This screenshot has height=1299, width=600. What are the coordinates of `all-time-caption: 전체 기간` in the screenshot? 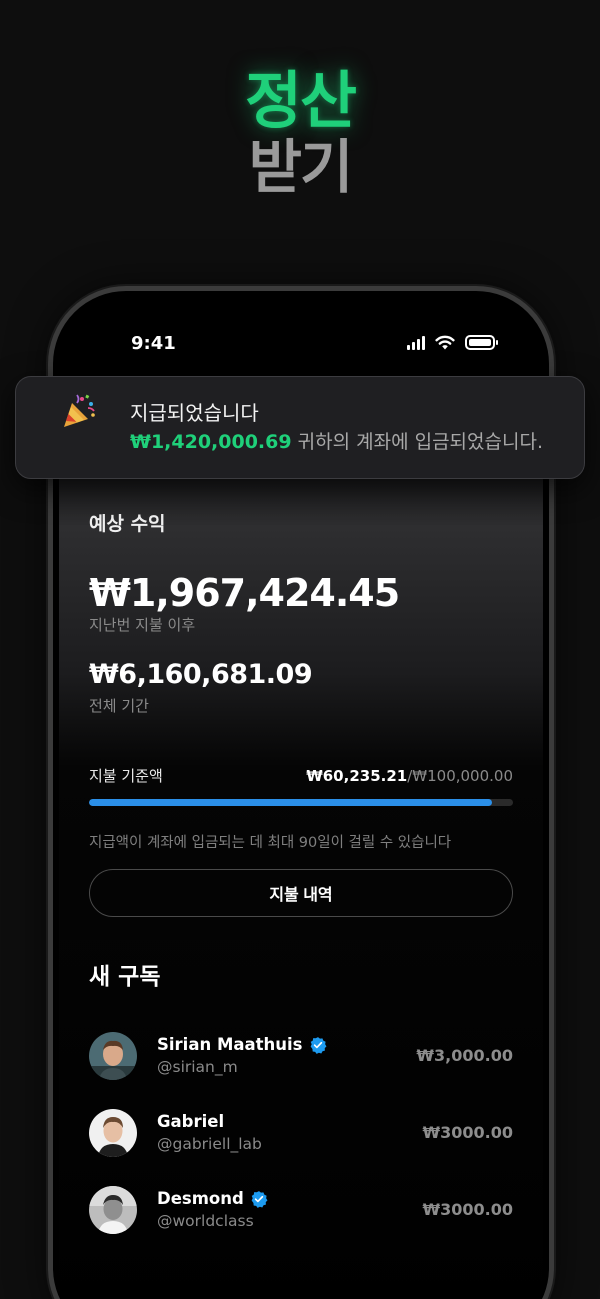 It's located at (119, 706).